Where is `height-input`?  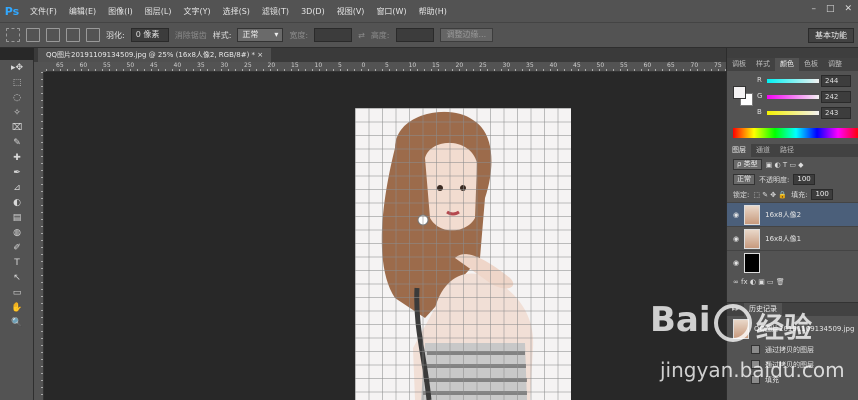 height-input is located at coordinates (414, 35).